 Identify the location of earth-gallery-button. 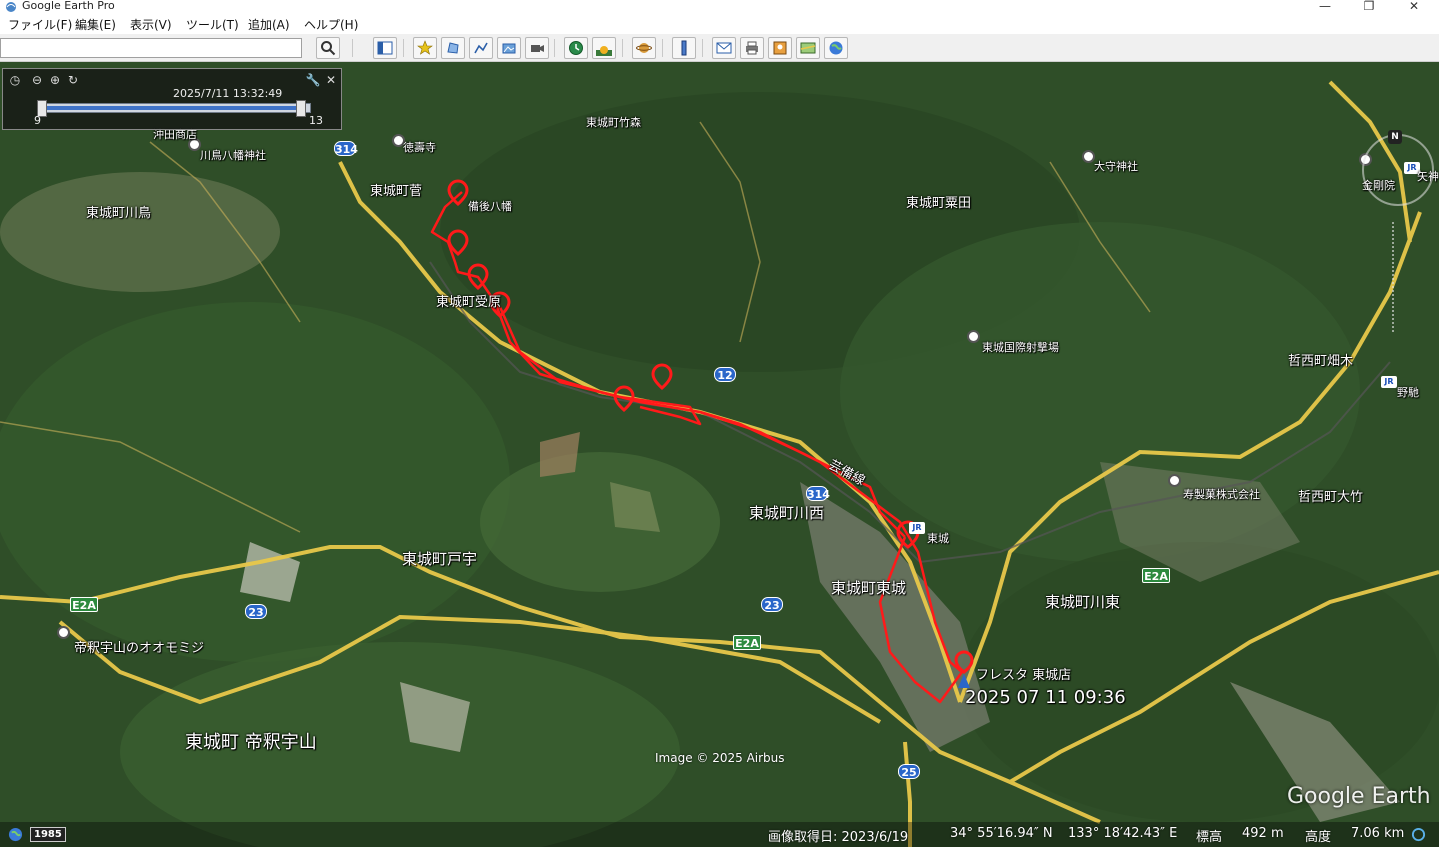
(836, 48).